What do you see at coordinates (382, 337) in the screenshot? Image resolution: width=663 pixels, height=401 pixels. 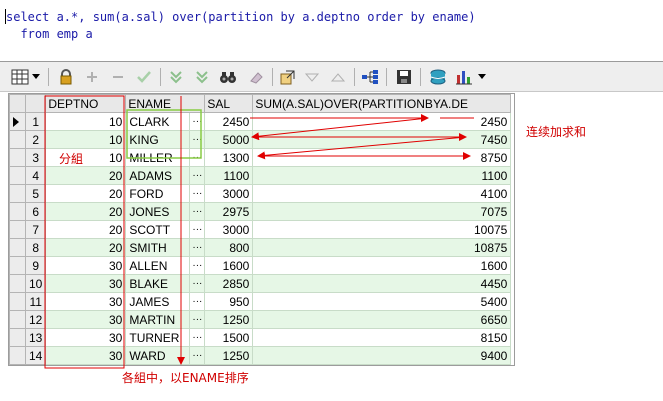 I see `cell-sum: 8150` at bounding box center [382, 337].